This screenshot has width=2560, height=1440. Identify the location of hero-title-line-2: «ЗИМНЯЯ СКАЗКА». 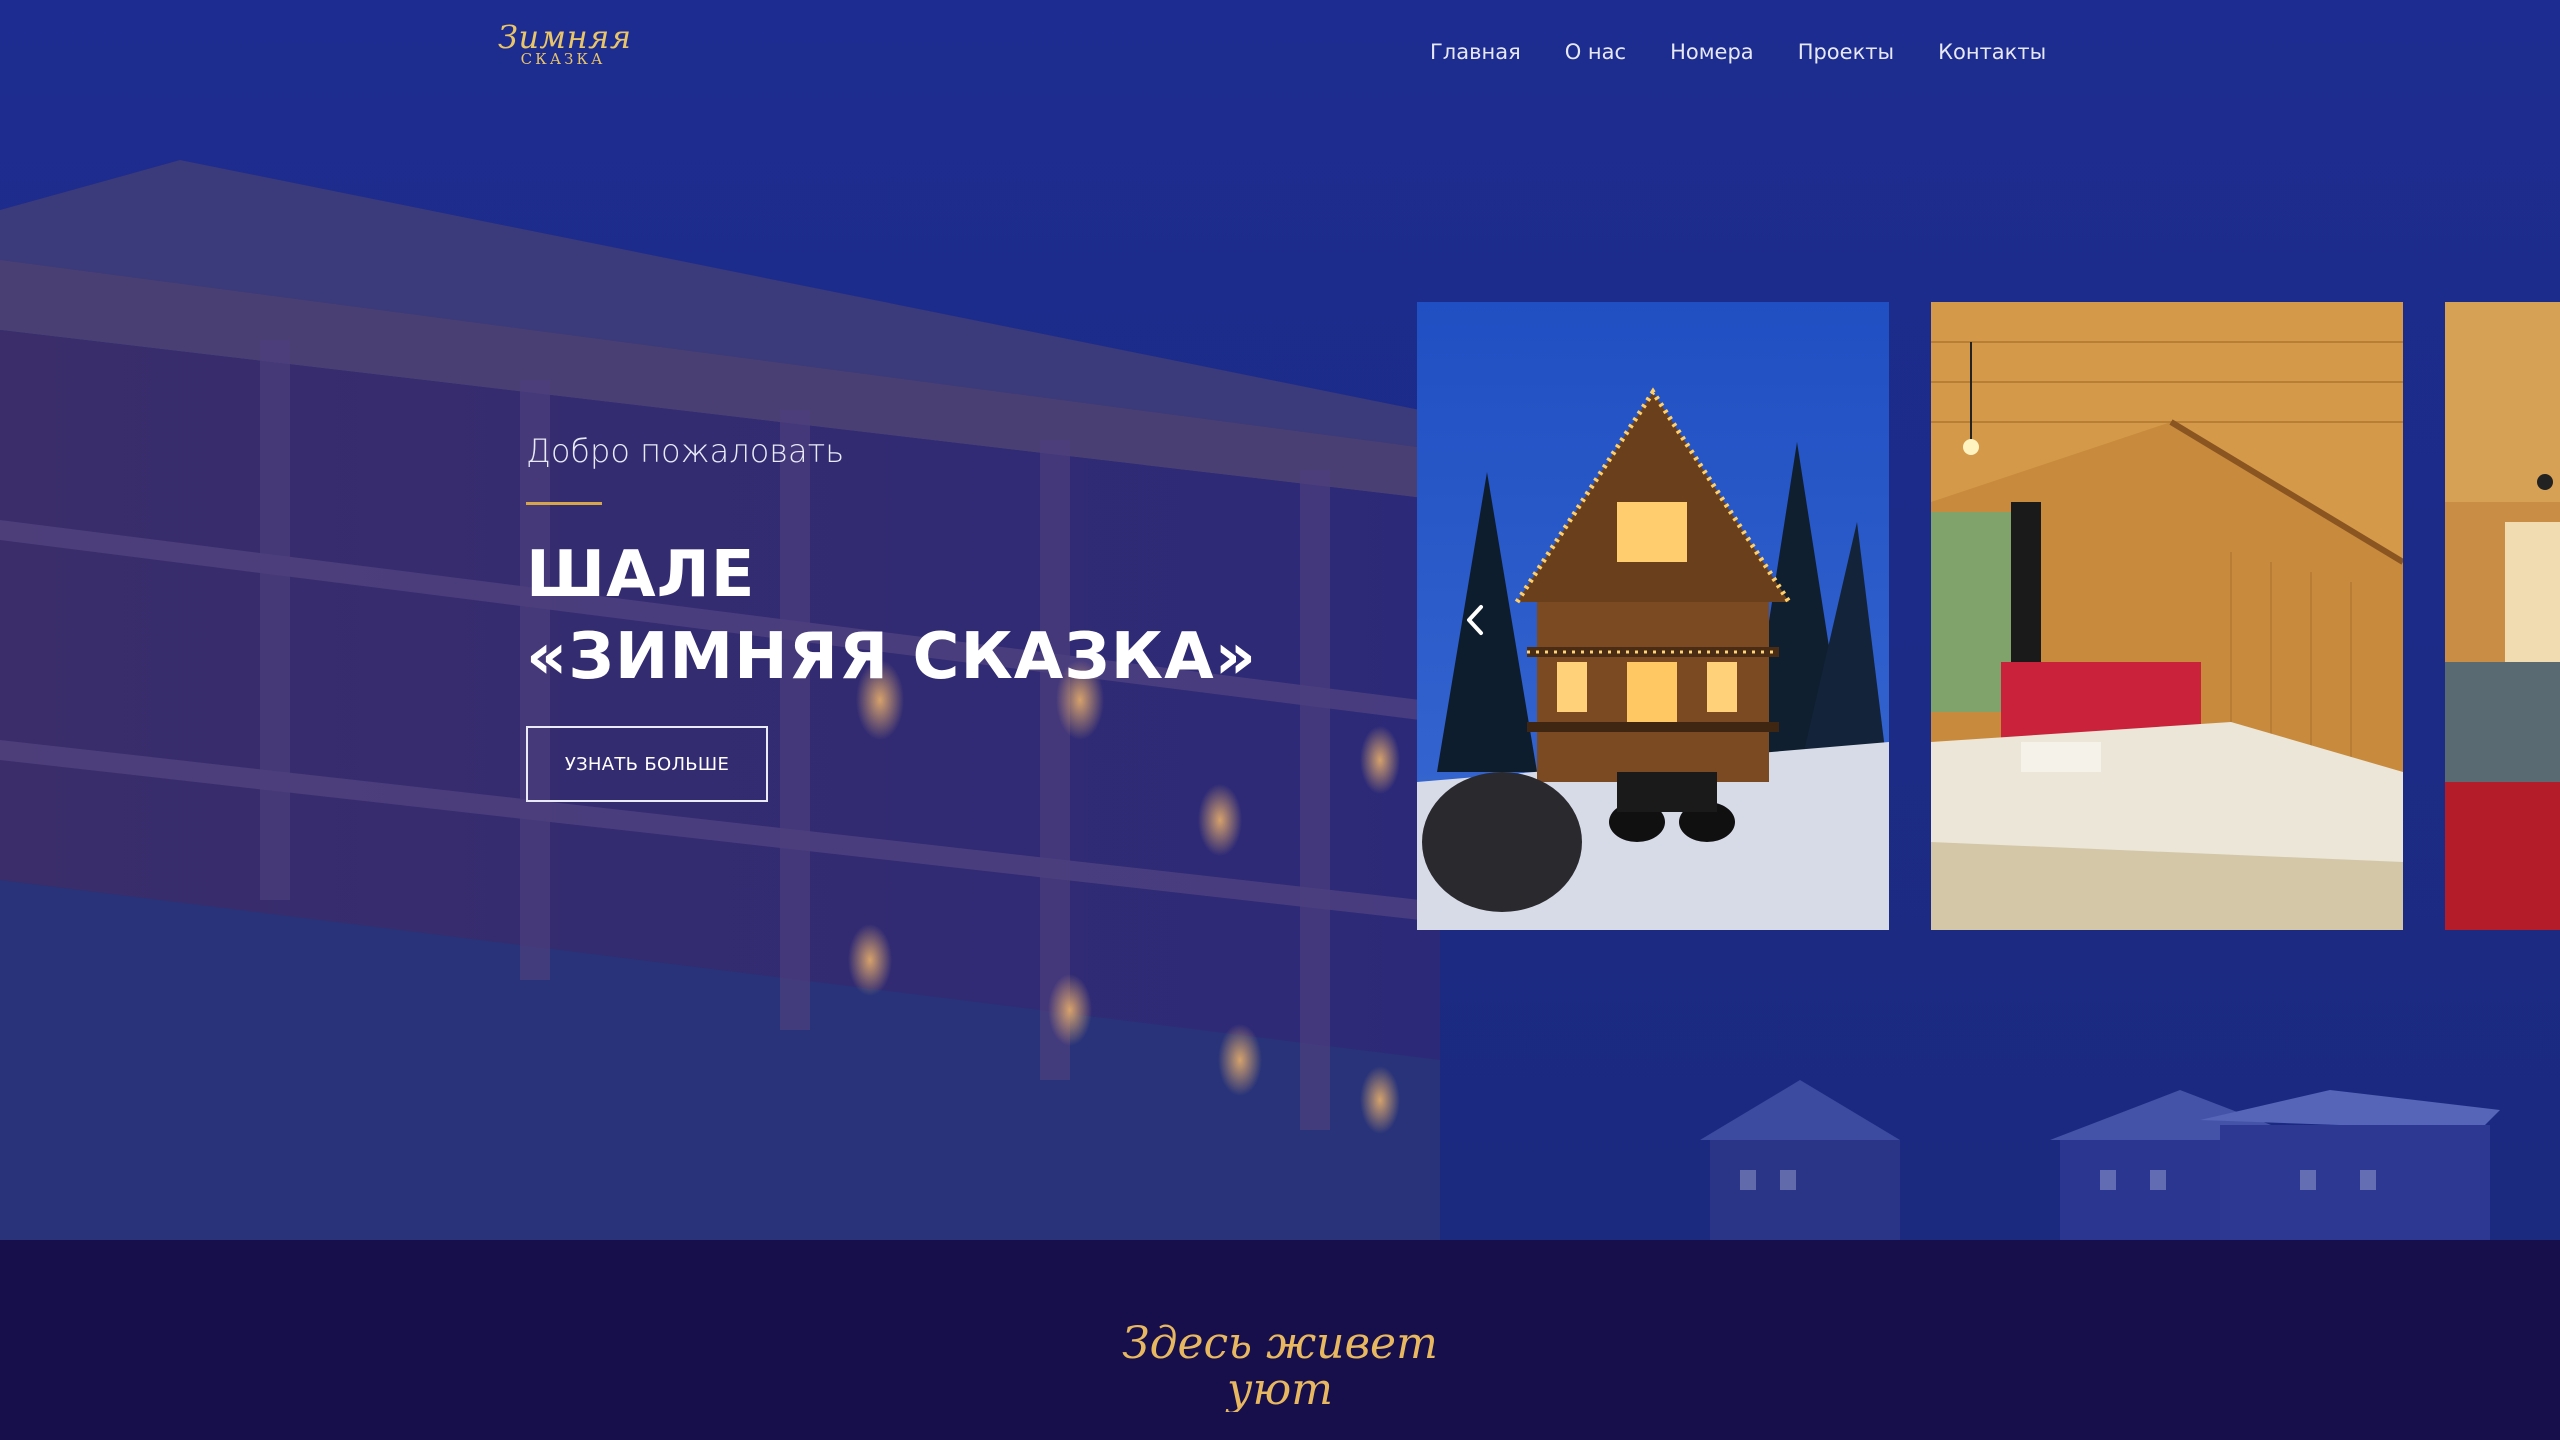
(891, 657).